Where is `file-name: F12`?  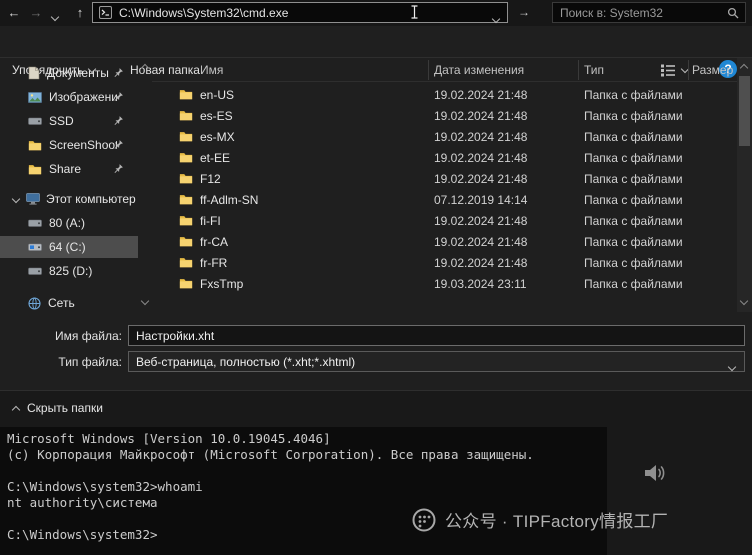
file-name: F12 is located at coordinates (210, 178).